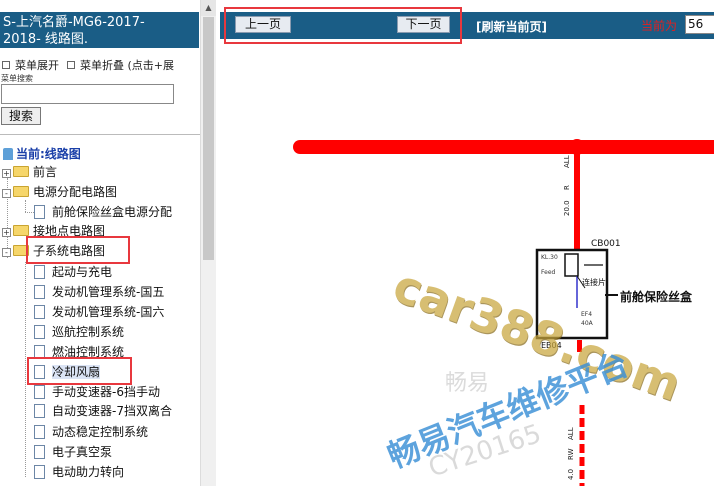 Image resolution: width=714 pixels, height=486 pixels. What do you see at coordinates (88, 472) in the screenshot?
I see `tree-item-label: 电动助力转向` at bounding box center [88, 472].